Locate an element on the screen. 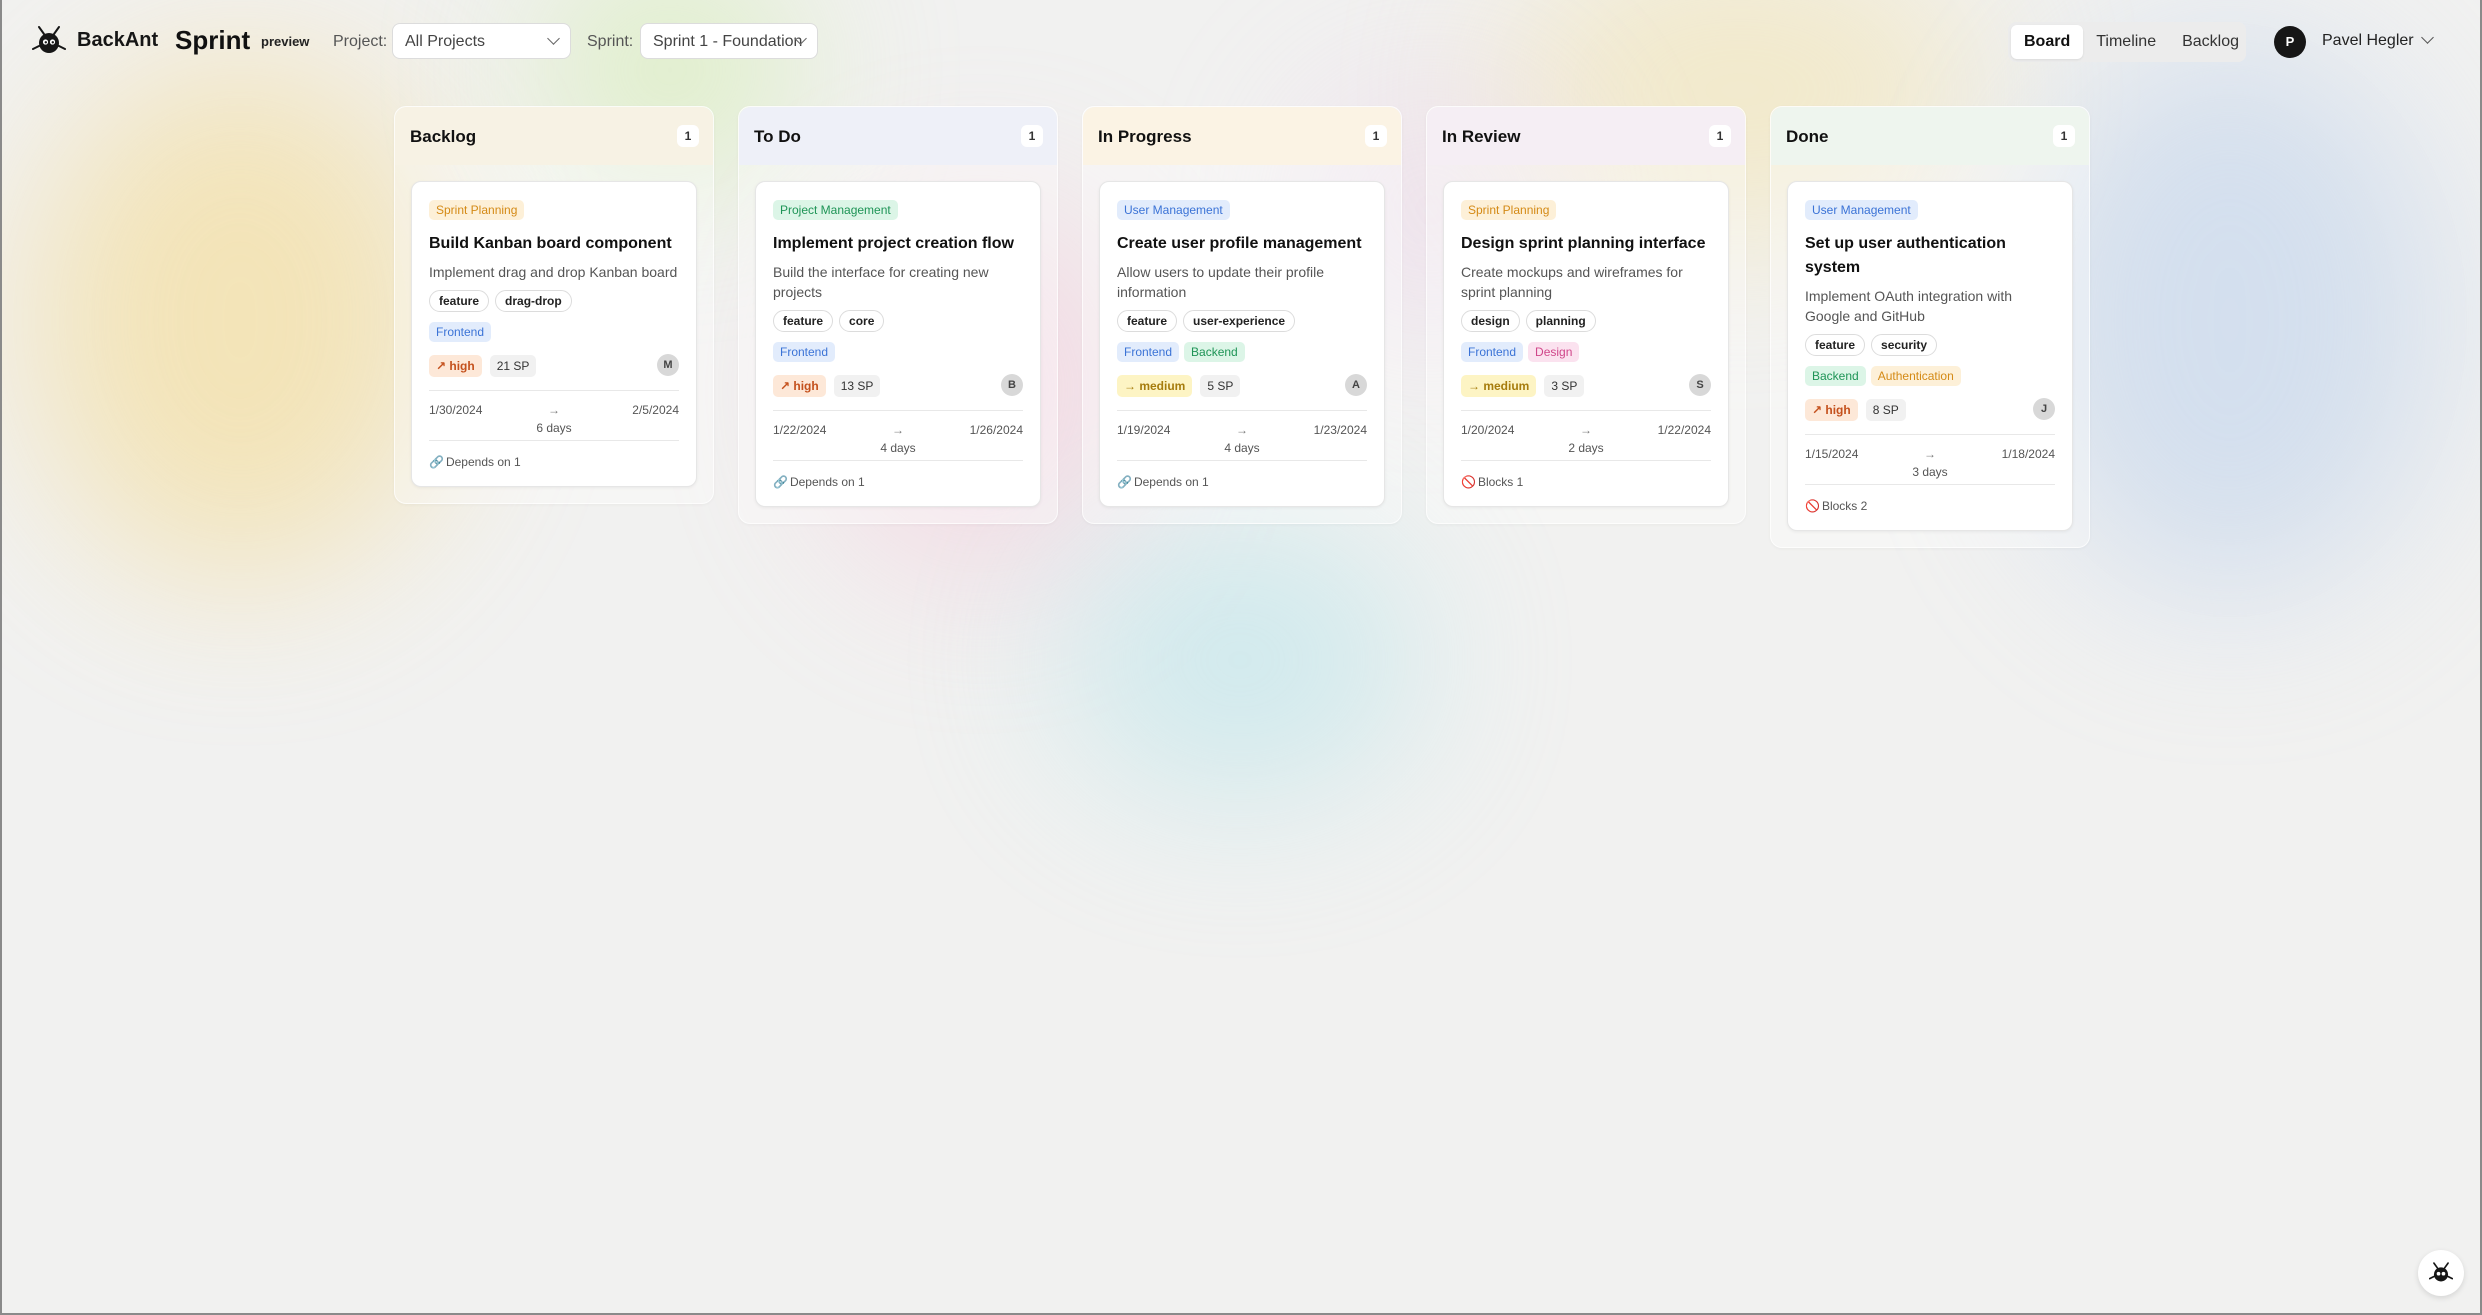  project-label: Project: is located at coordinates (360, 41).